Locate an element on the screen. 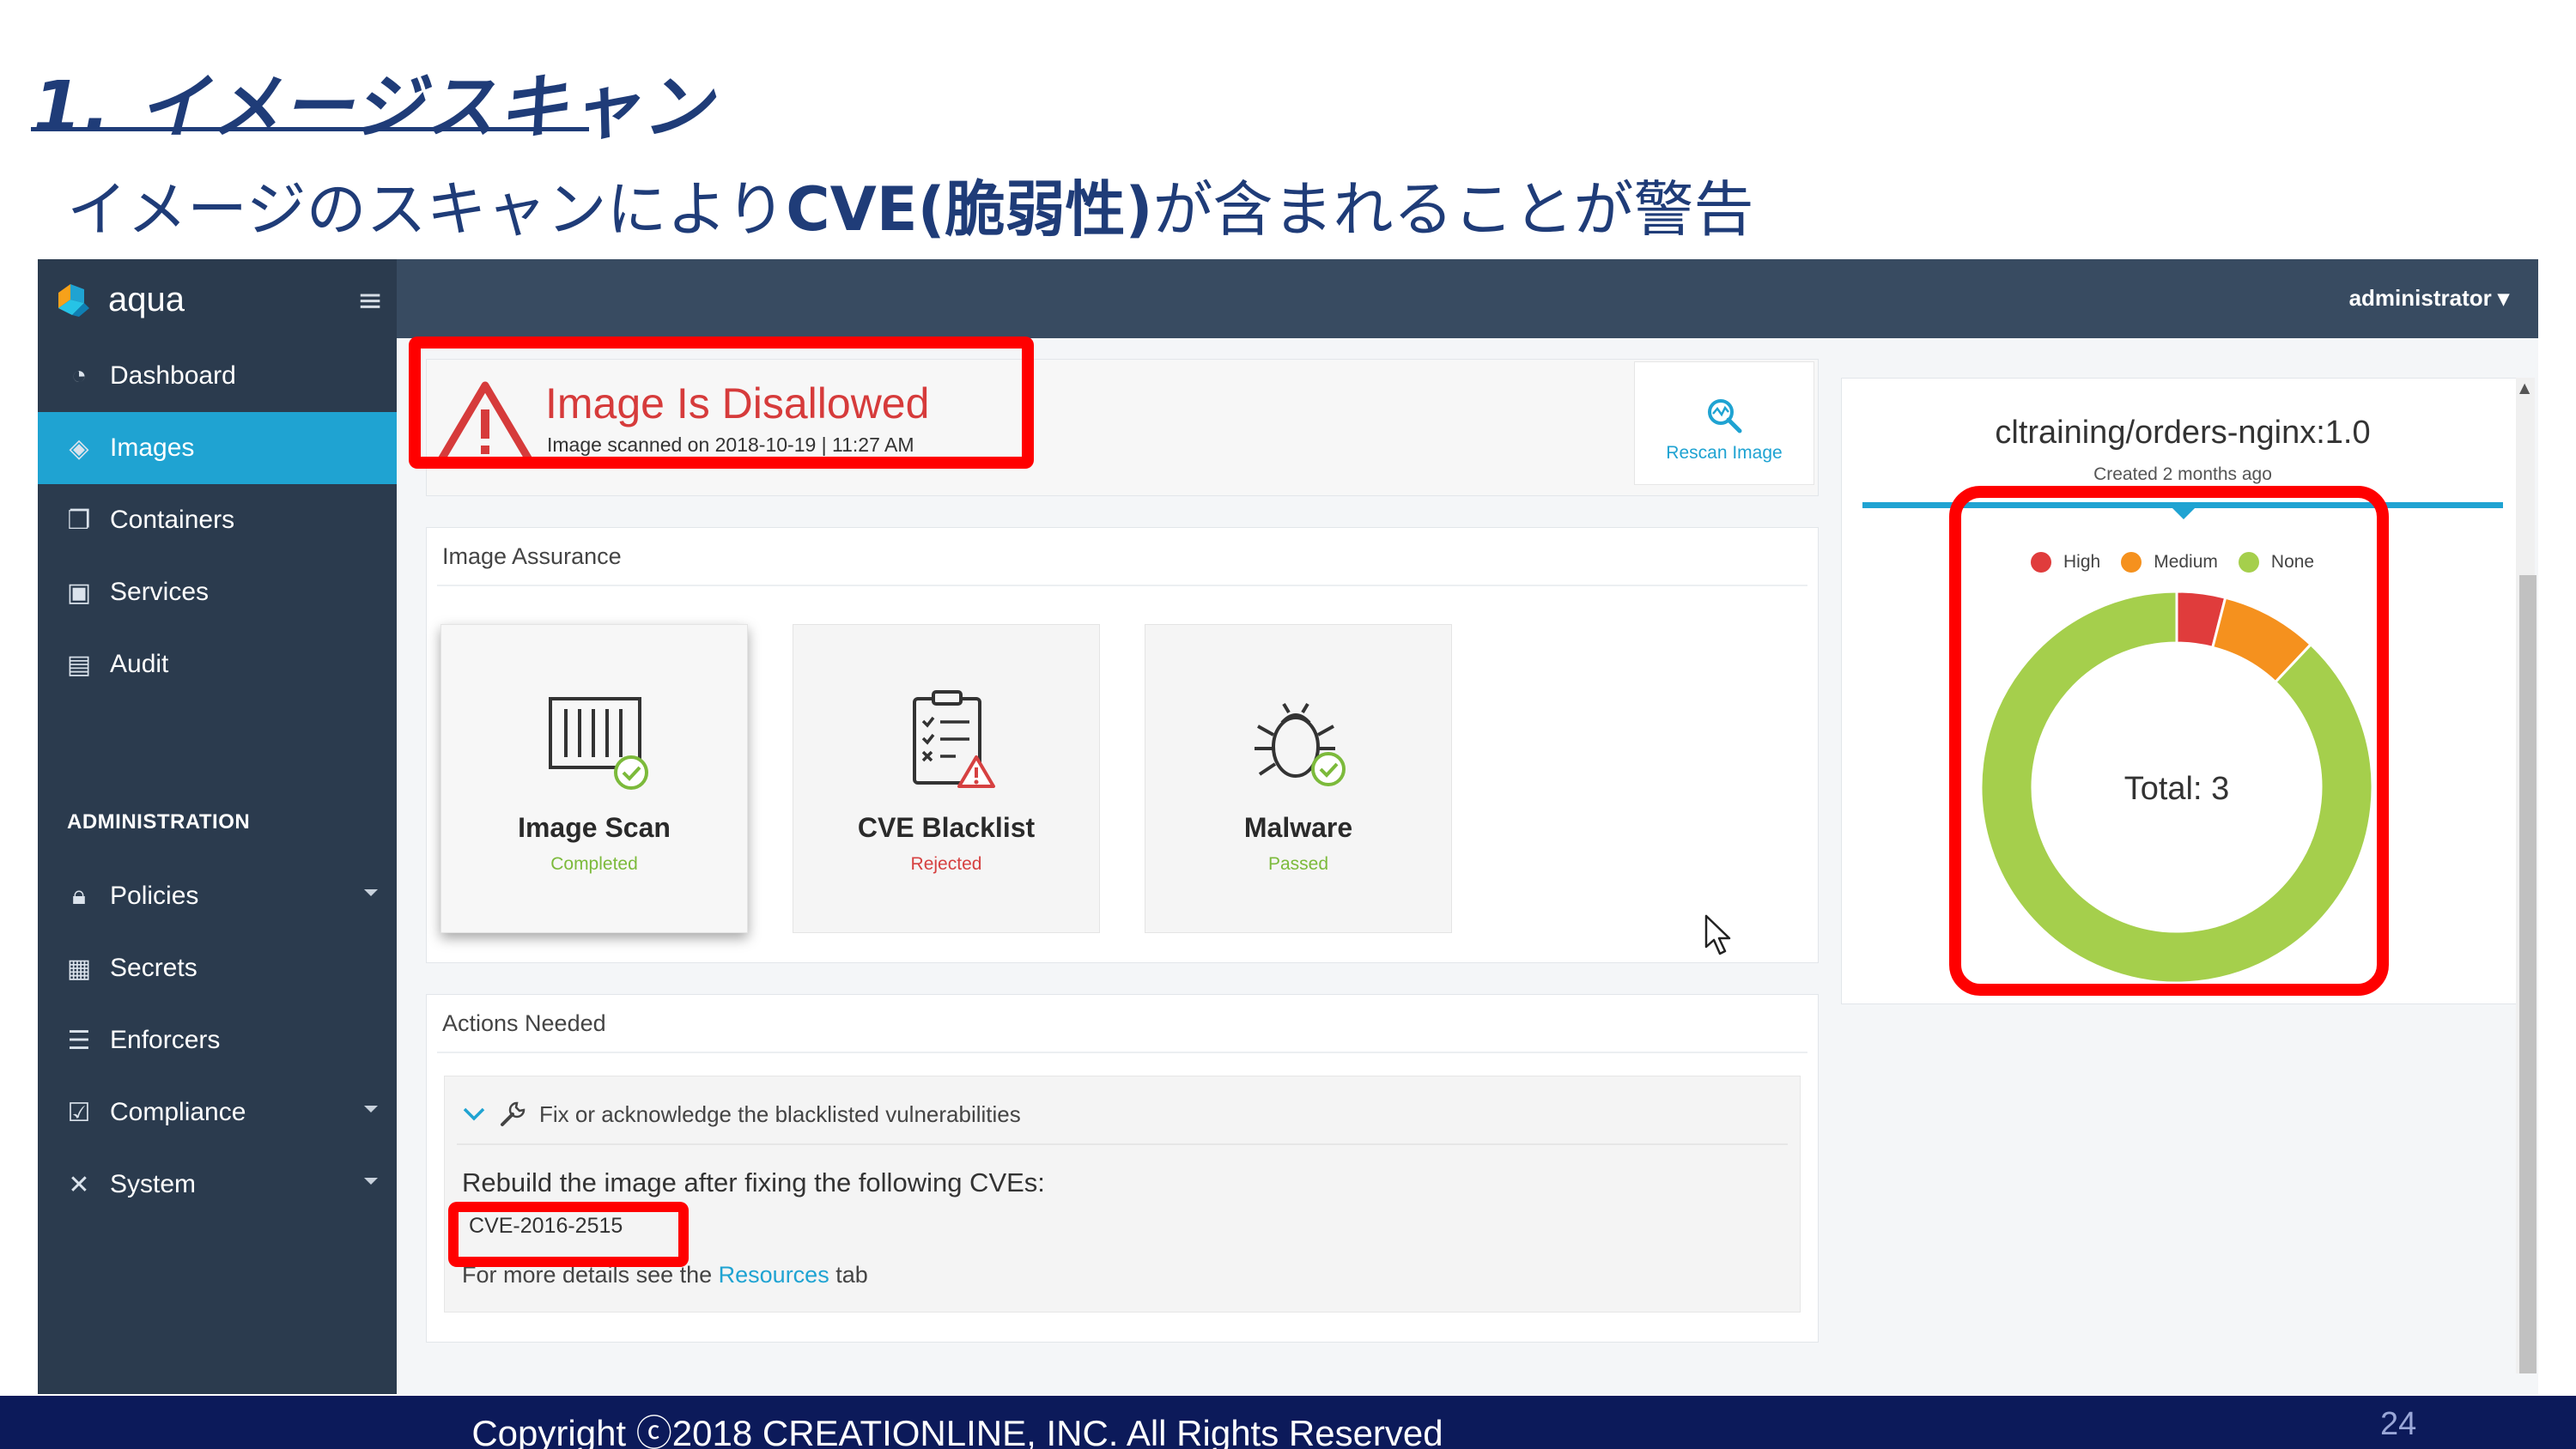 This screenshot has width=2576, height=1449. sidebar-item-label: Policies is located at coordinates (154, 896).